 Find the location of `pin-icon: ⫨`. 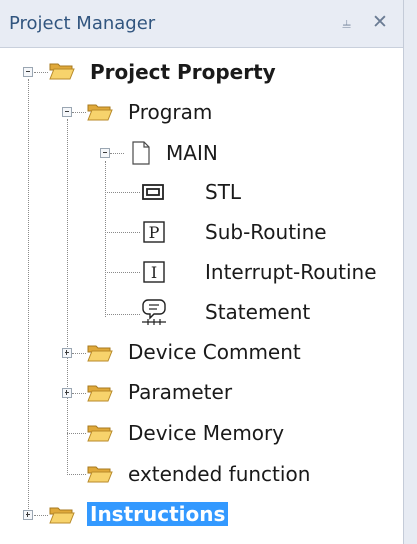

pin-icon: ⫨ is located at coordinates (346, 23).